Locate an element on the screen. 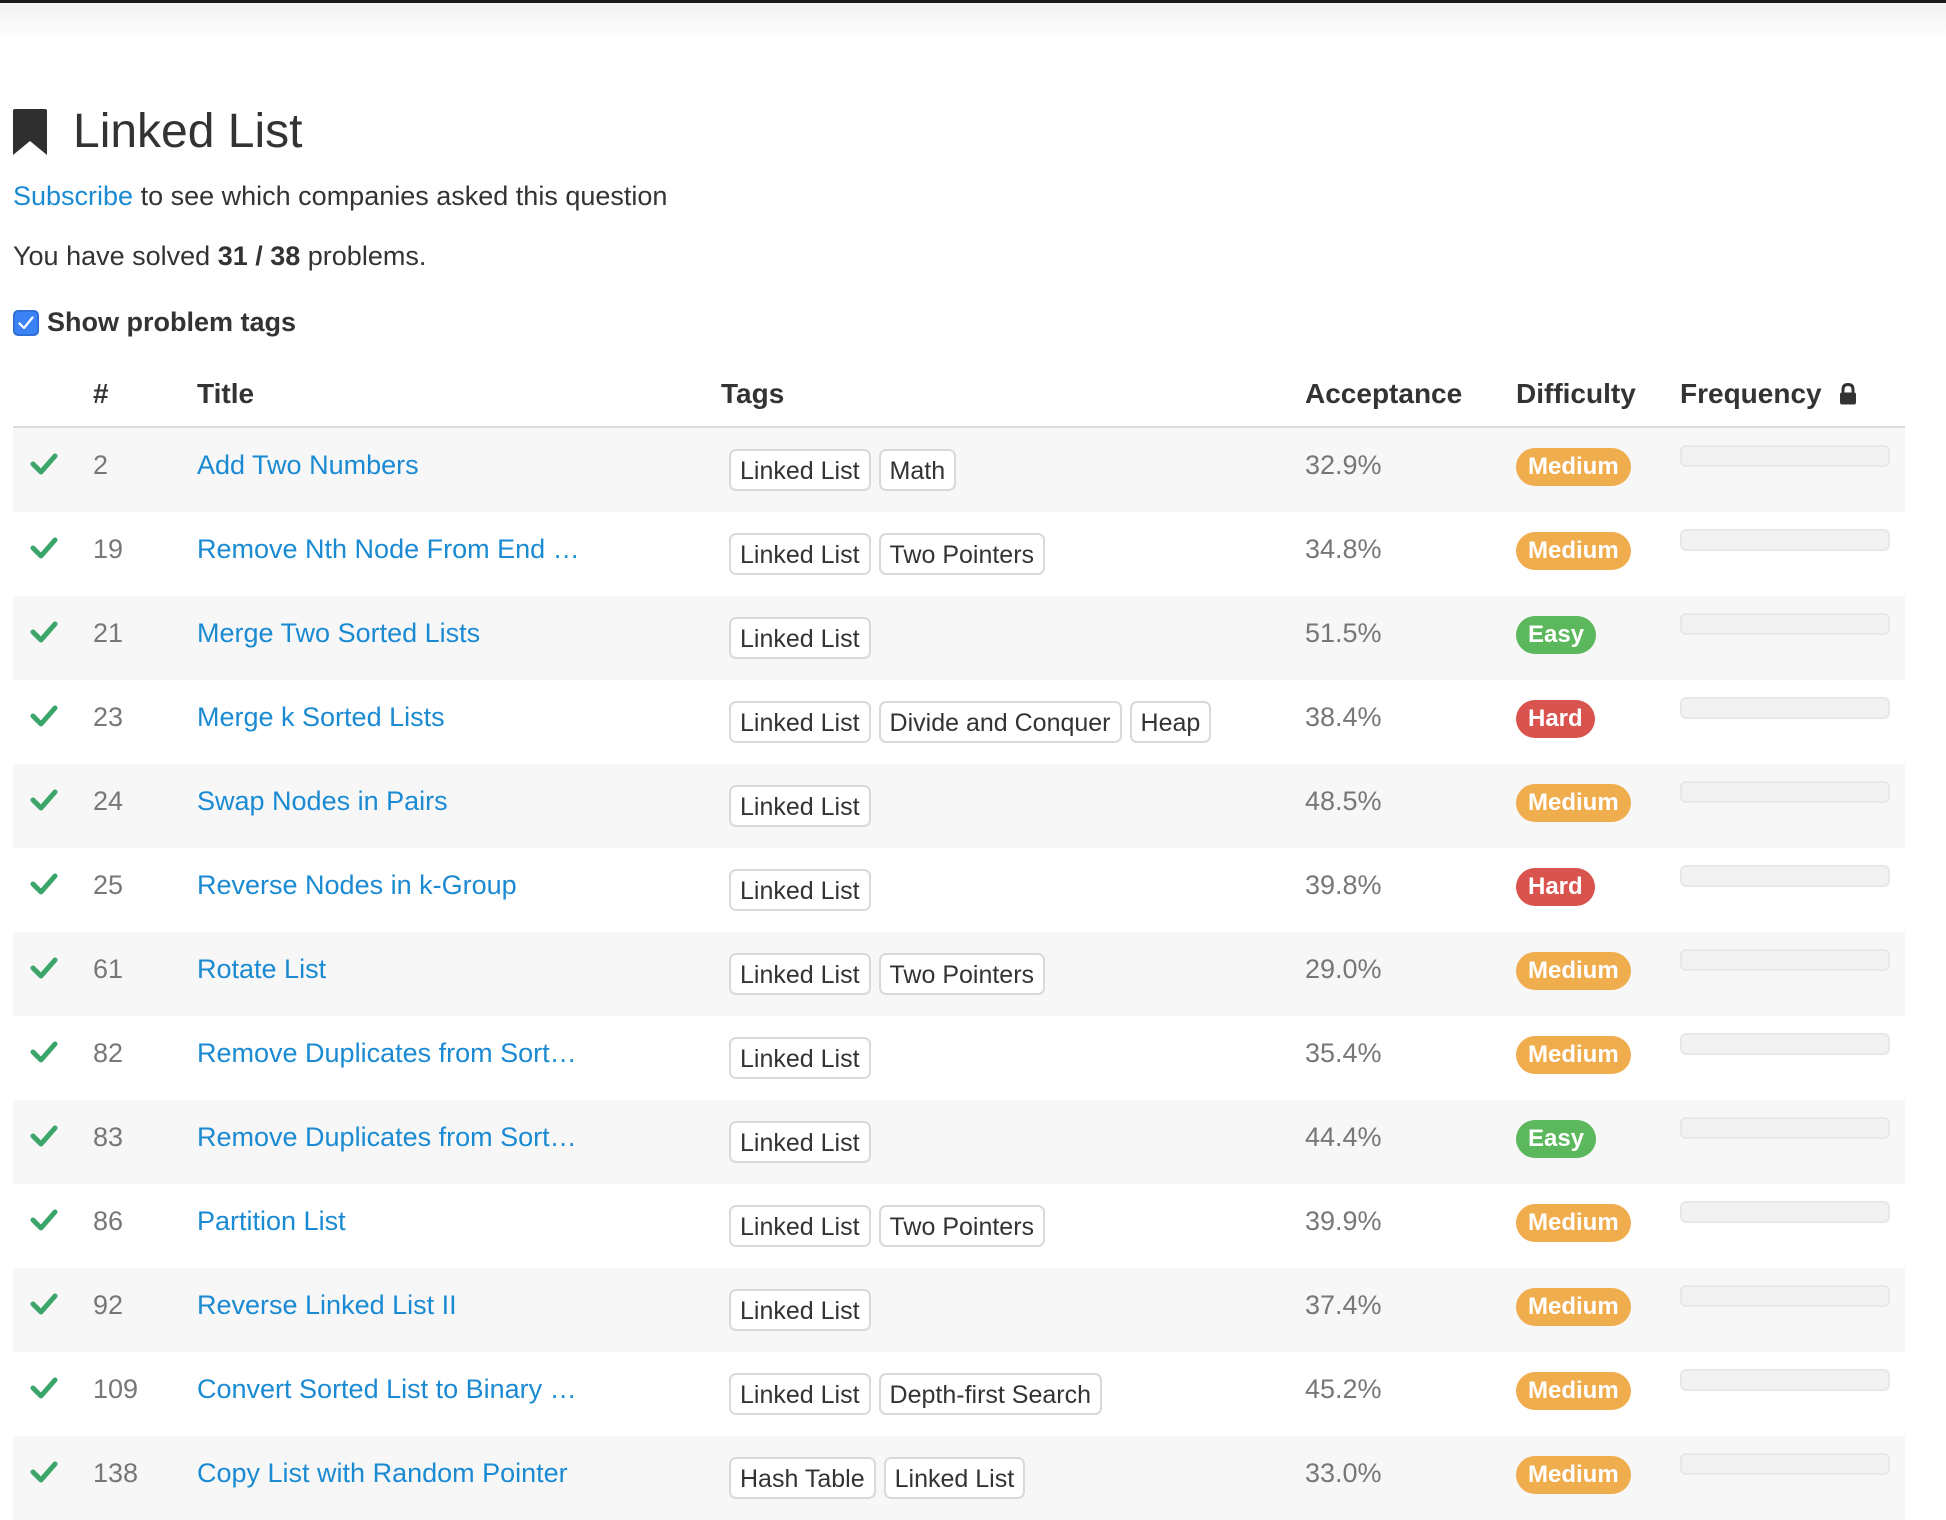  num-cell: 138 is located at coordinates (145, 1478).